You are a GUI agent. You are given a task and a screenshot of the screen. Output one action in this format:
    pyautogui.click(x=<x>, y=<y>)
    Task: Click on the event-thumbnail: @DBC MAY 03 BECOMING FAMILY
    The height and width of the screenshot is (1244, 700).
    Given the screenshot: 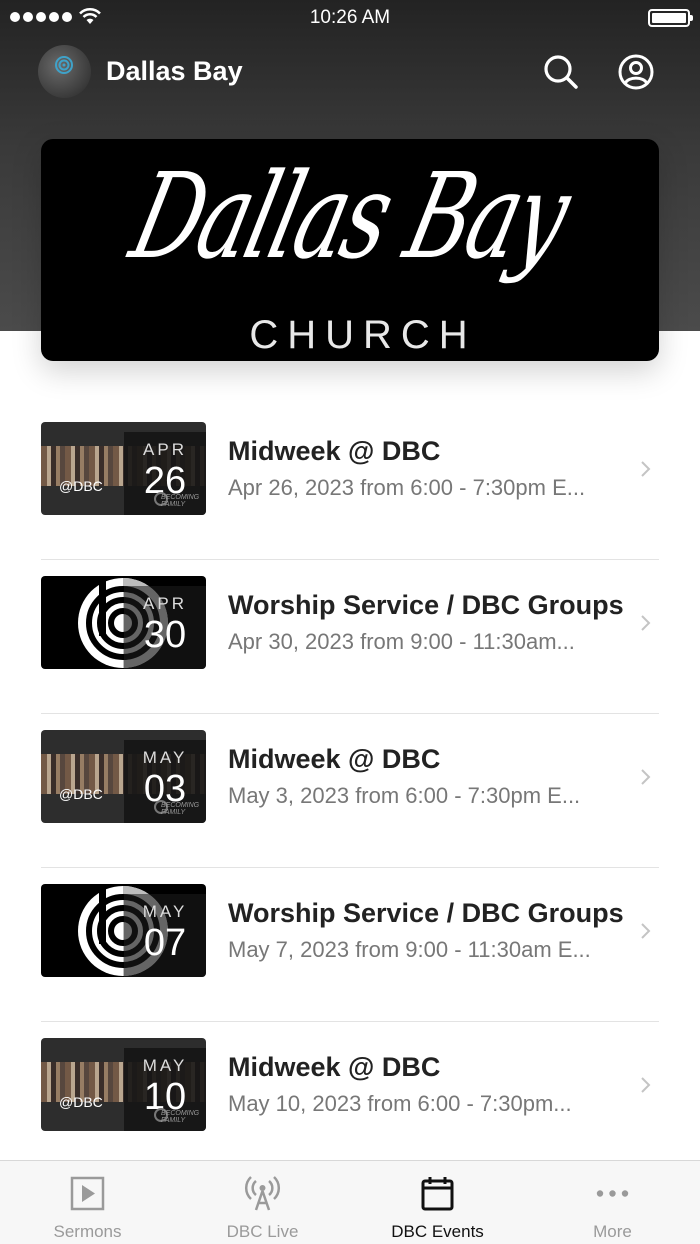 What is the action you would take?
    pyautogui.click(x=123, y=776)
    